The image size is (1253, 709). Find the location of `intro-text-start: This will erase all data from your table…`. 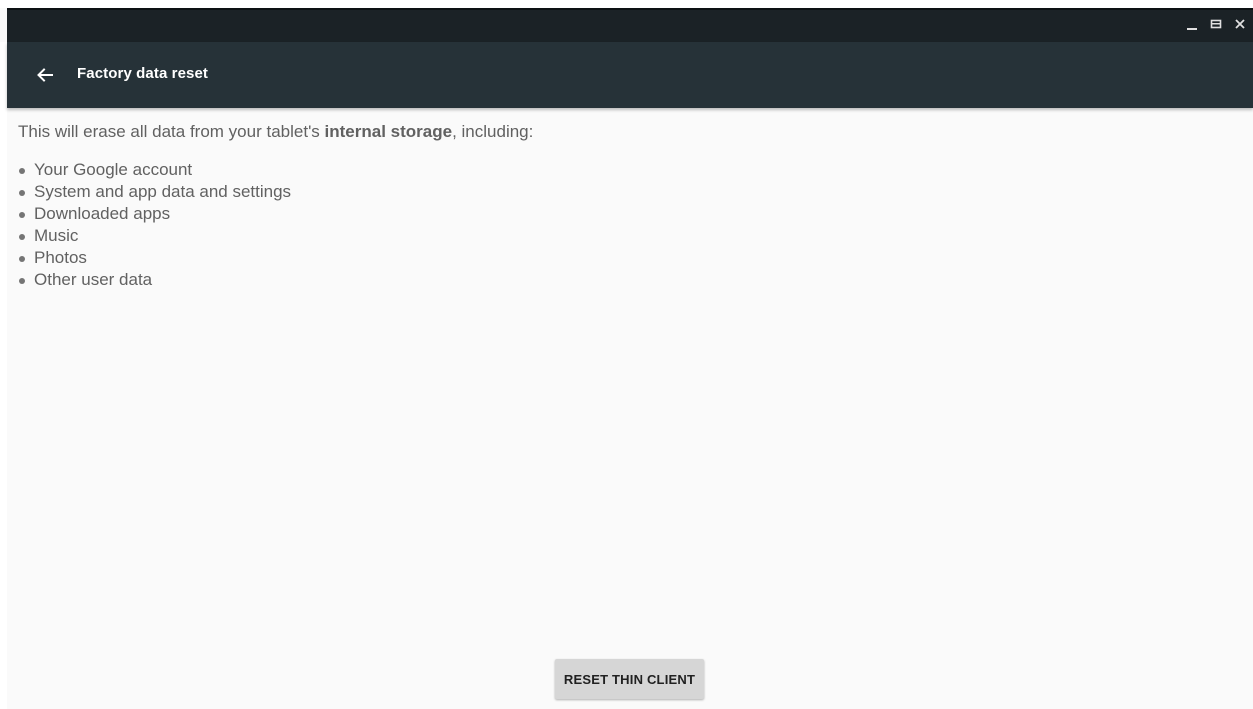

intro-text-start: This will erase all data from your table… is located at coordinates (171, 131).